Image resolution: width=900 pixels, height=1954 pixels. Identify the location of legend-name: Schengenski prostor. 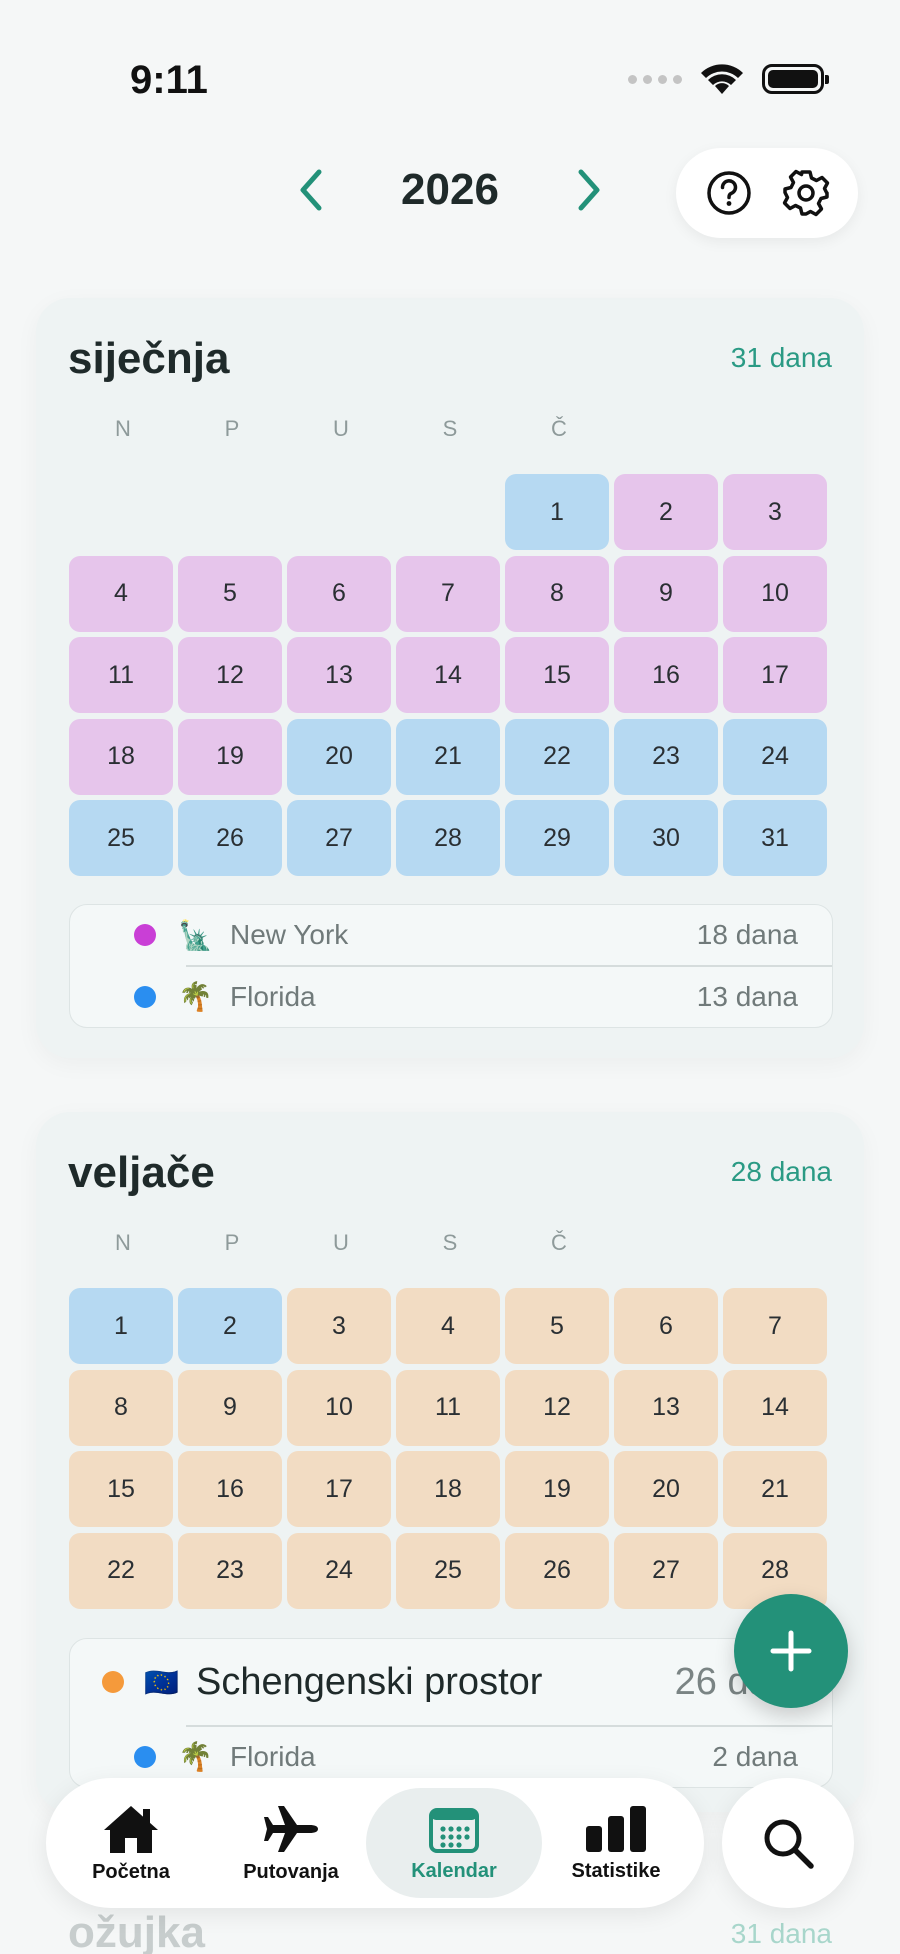
(369, 1681).